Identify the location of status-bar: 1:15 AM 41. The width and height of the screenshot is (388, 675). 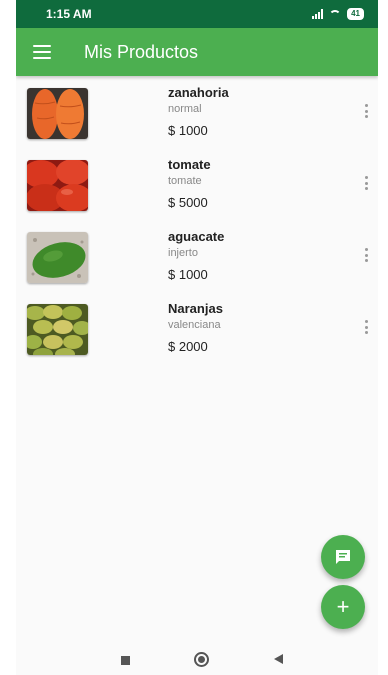
(197, 14).